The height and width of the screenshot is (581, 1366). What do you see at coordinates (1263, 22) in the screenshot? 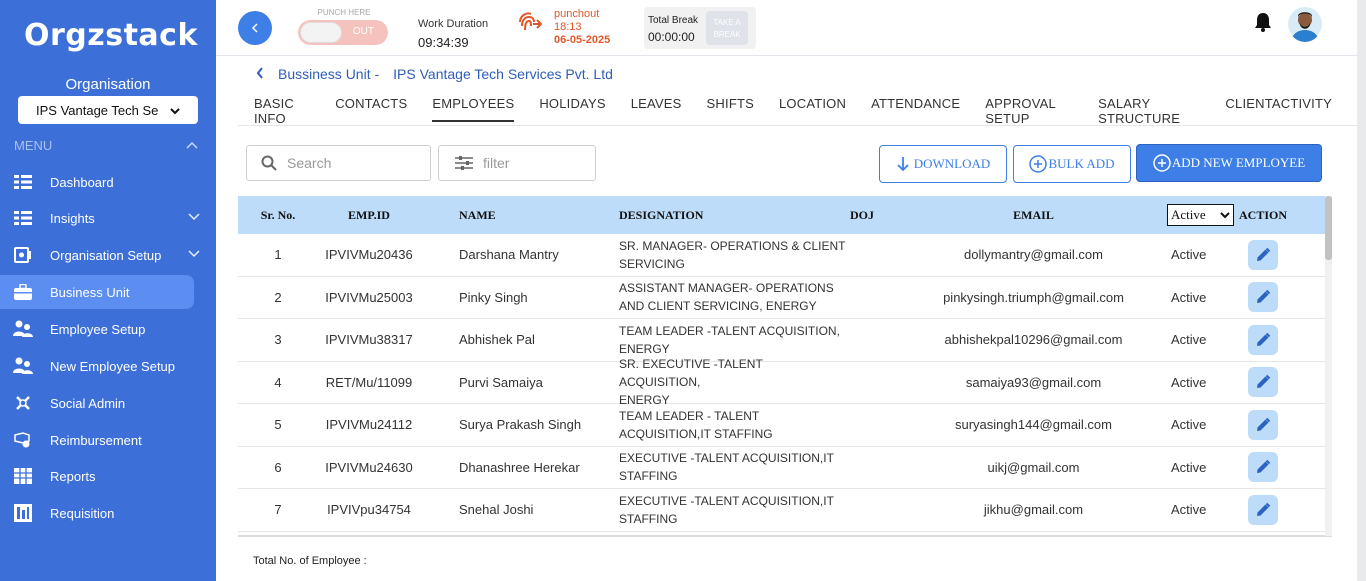
I see `notification-bell-icon` at bounding box center [1263, 22].